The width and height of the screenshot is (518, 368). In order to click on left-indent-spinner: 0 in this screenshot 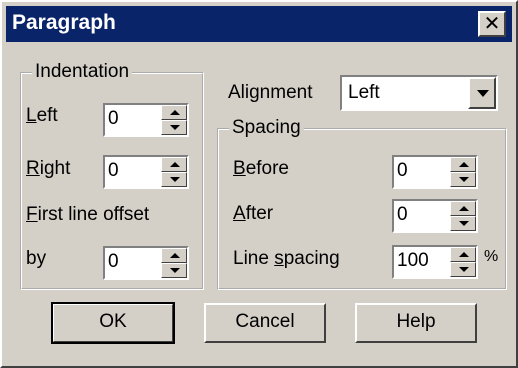, I will do `click(146, 120)`.